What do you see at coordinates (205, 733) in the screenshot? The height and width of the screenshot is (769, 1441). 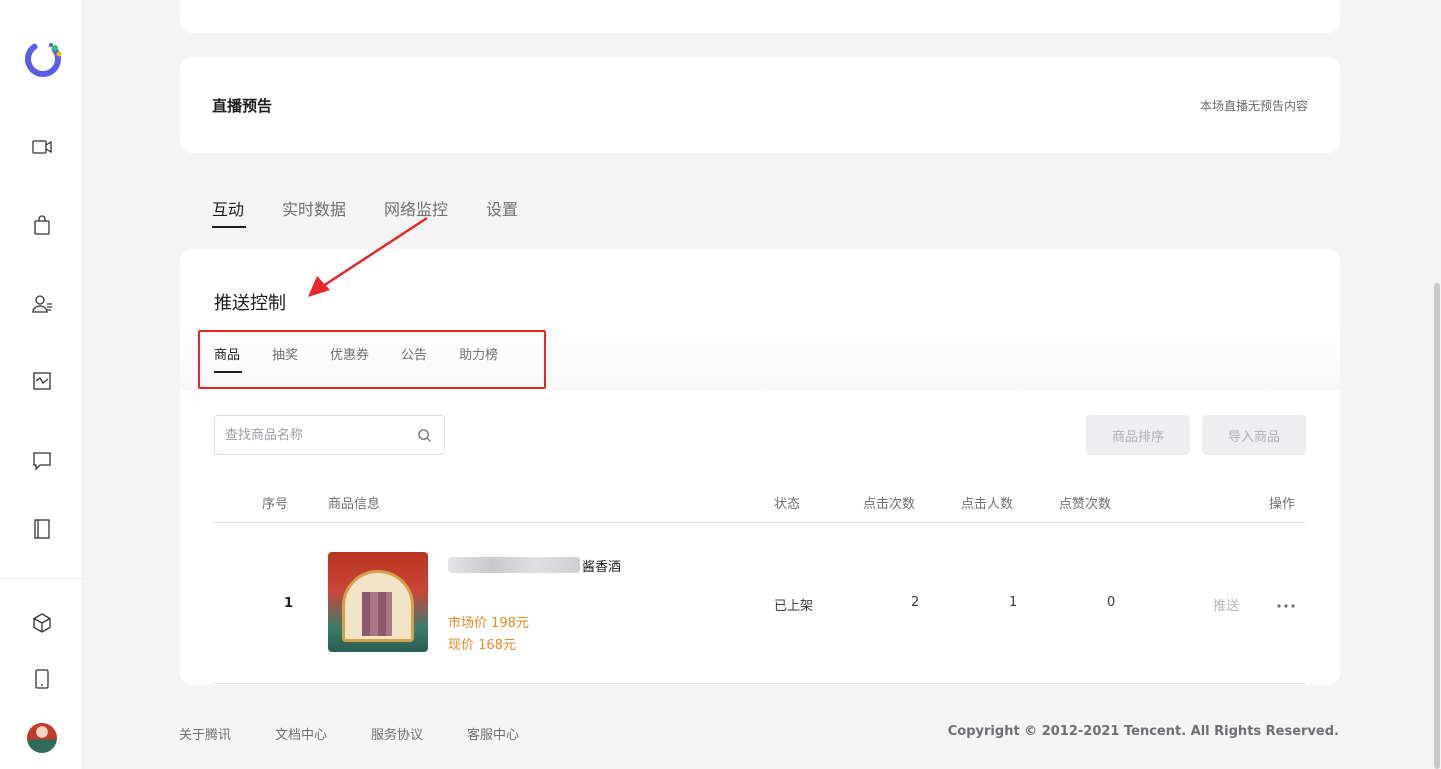 I see `footer-link-about: 关于腾讯` at bounding box center [205, 733].